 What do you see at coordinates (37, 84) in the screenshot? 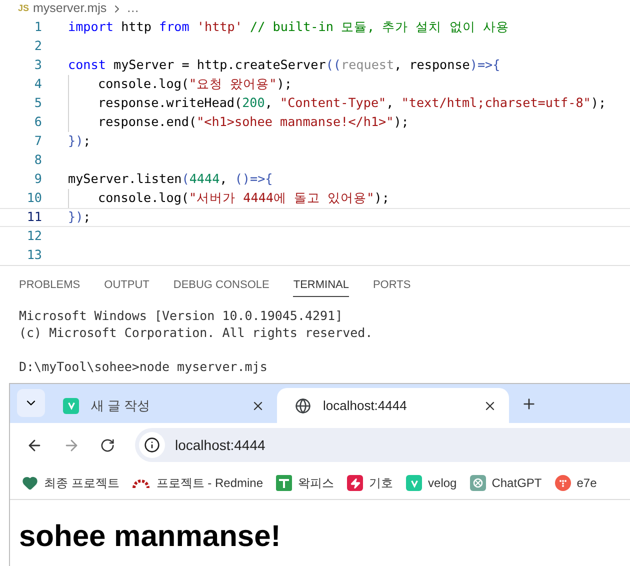
I see `line-number: 4` at bounding box center [37, 84].